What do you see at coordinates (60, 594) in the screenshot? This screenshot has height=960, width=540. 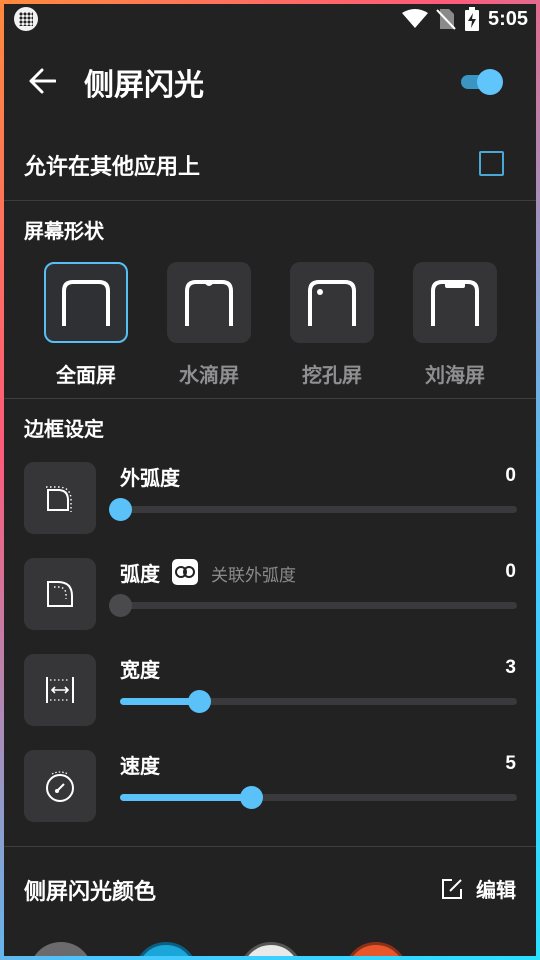 I see `inner-corner-icon` at bounding box center [60, 594].